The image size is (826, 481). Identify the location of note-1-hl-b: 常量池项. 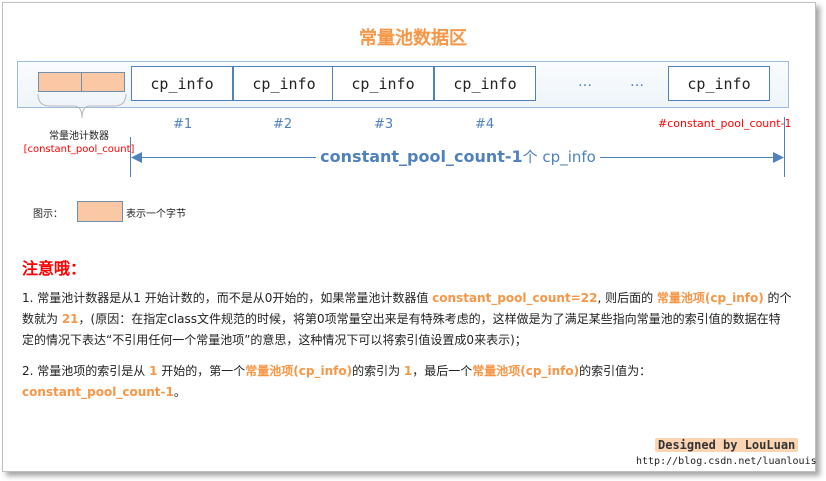
(680, 298).